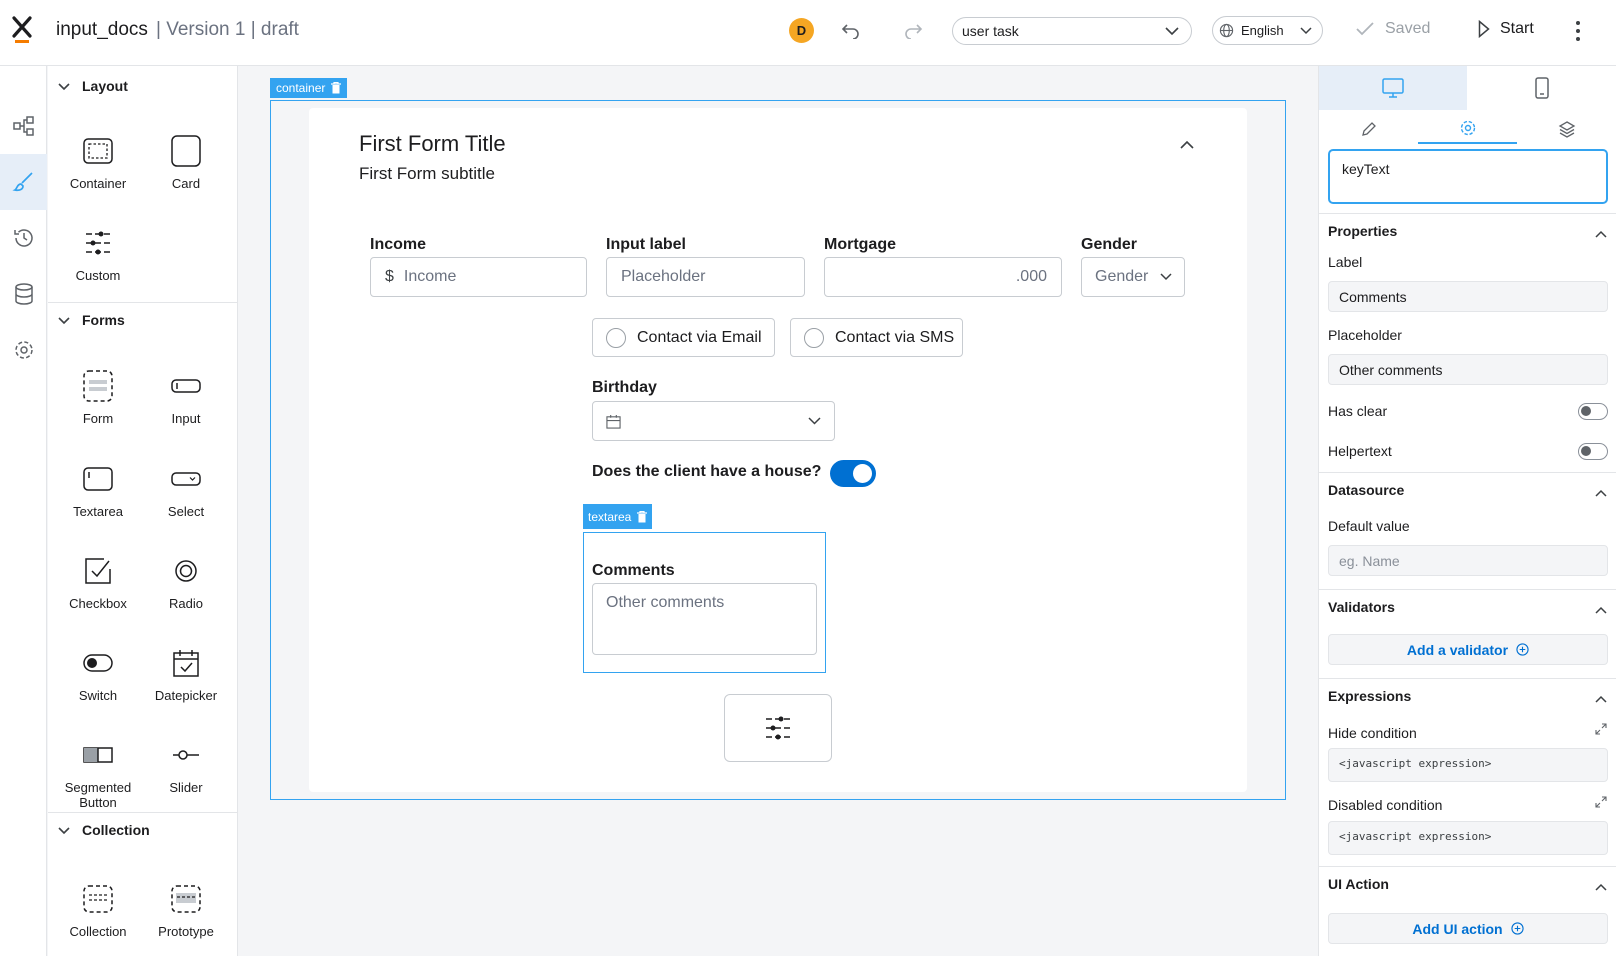  I want to click on key-input: keyText, so click(1468, 176).